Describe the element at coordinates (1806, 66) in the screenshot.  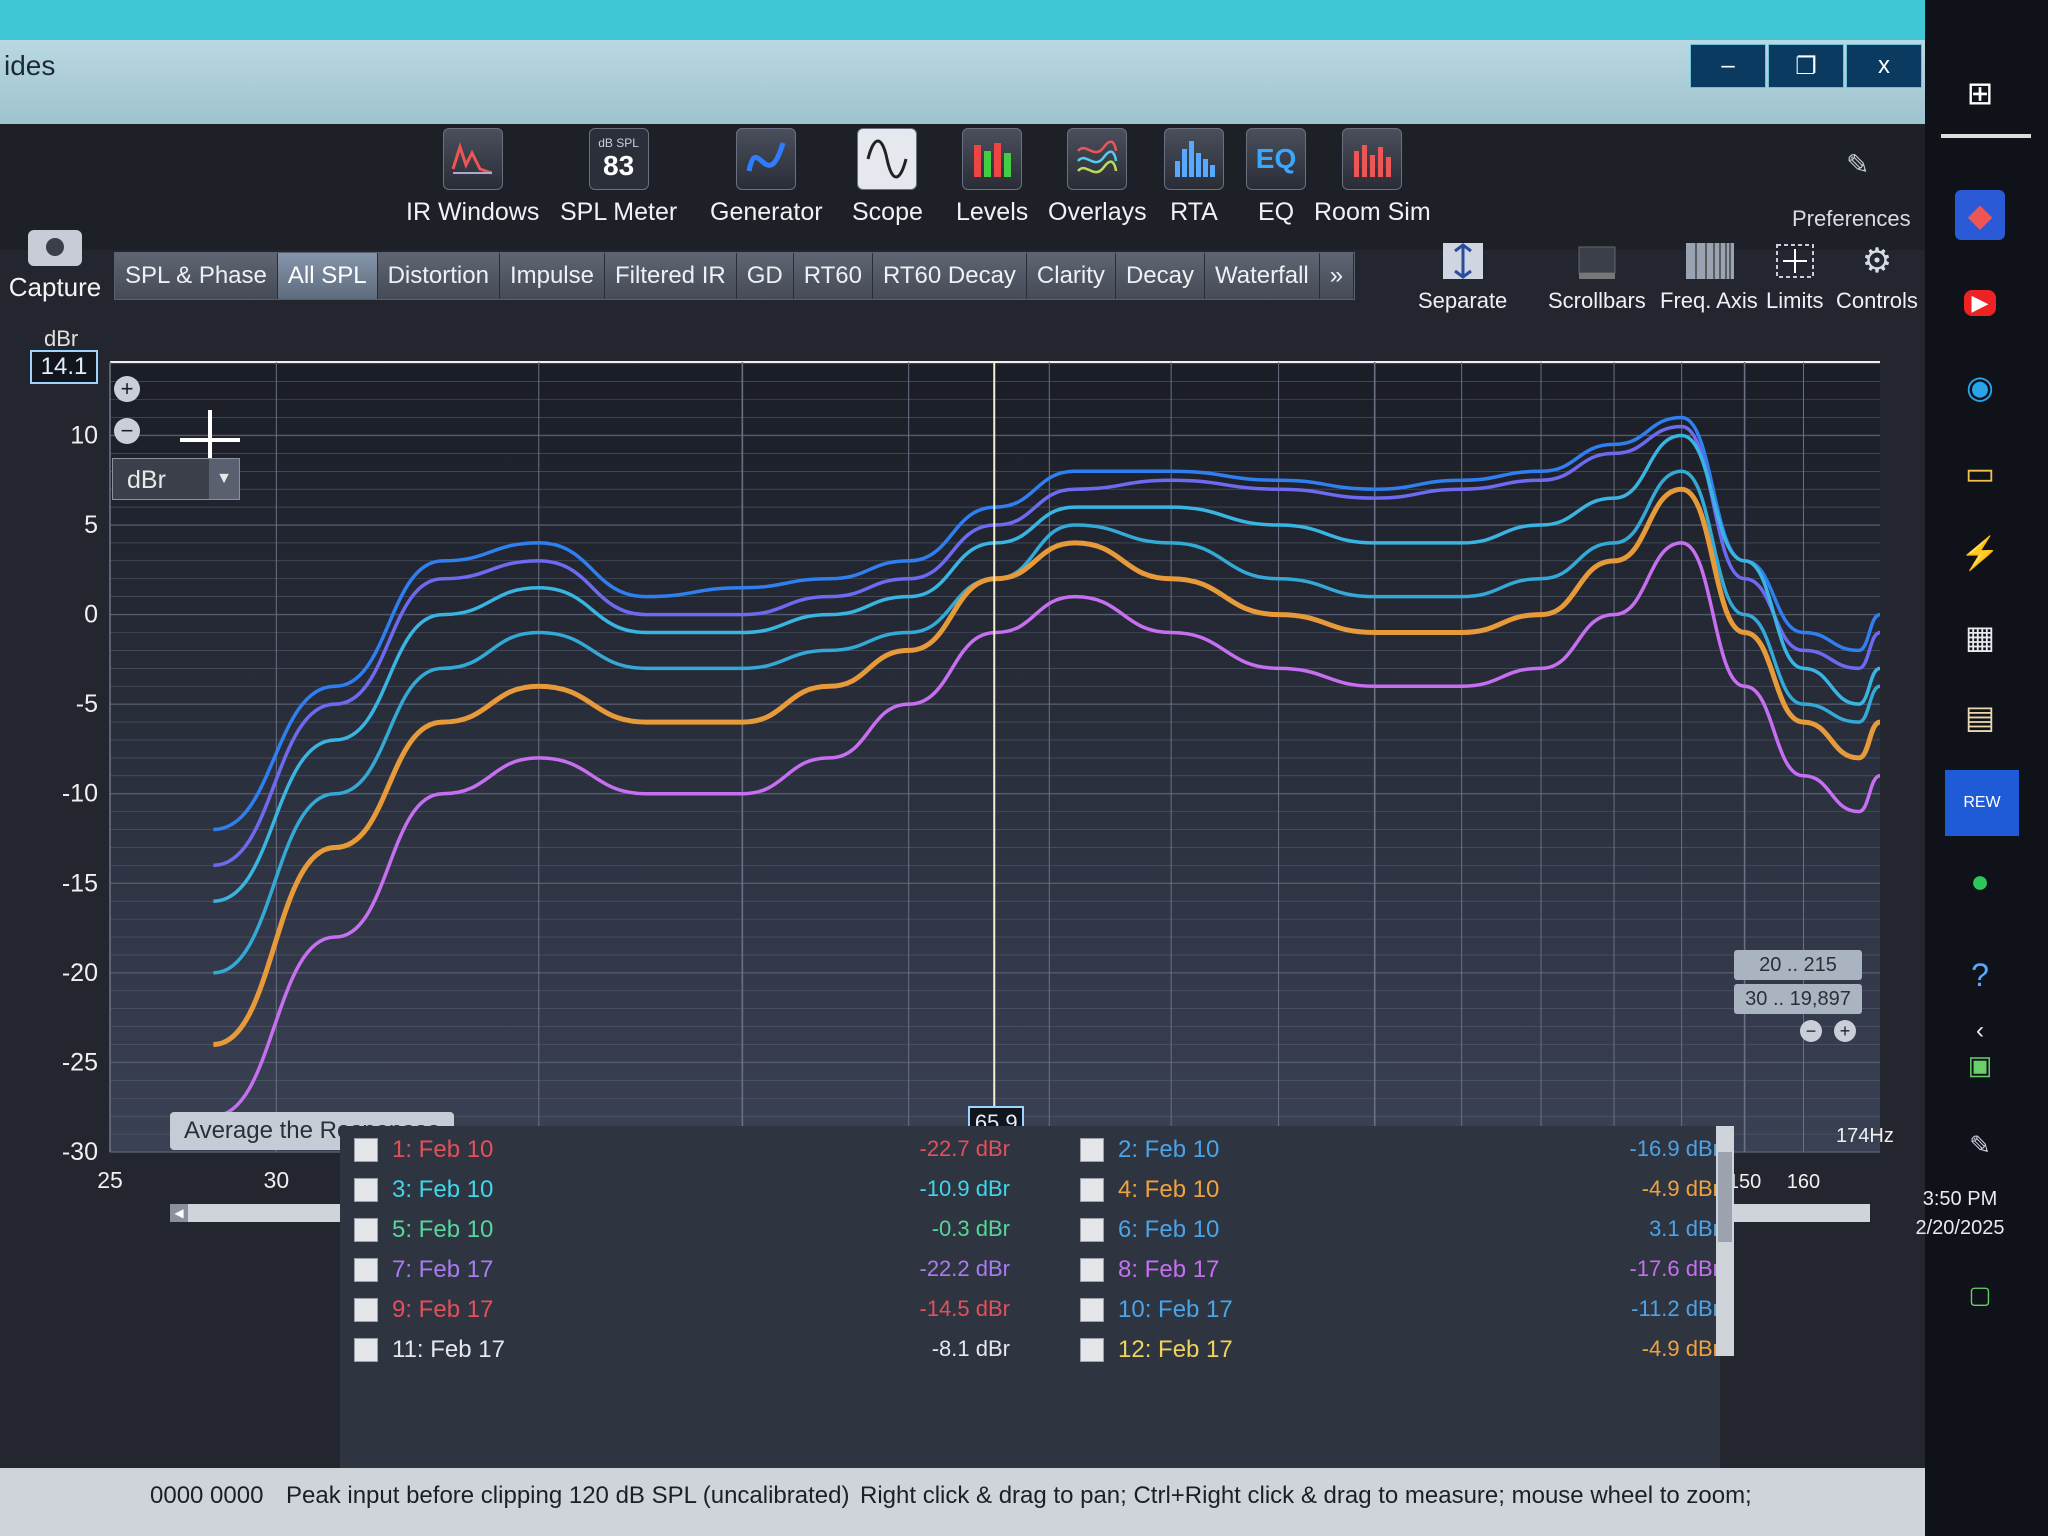
I see `restore-button: ❐` at that location.